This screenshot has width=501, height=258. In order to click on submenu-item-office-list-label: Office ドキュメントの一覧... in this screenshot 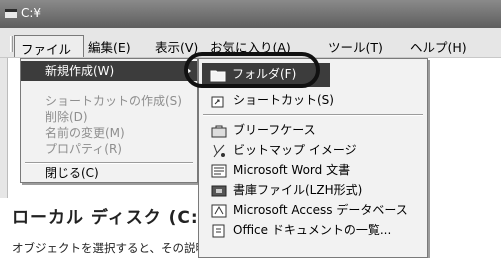, I will do `click(312, 230)`.